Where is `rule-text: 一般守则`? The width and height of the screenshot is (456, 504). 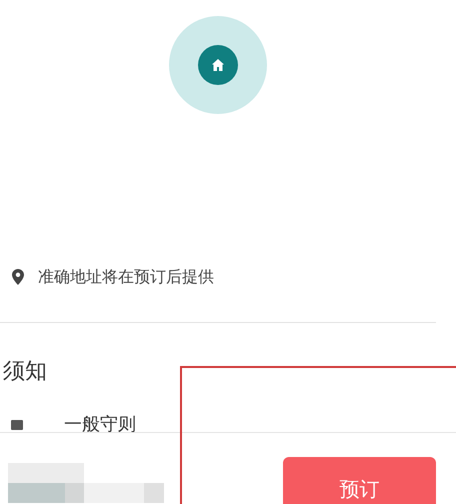
rule-text: 一般守则 is located at coordinates (100, 425).